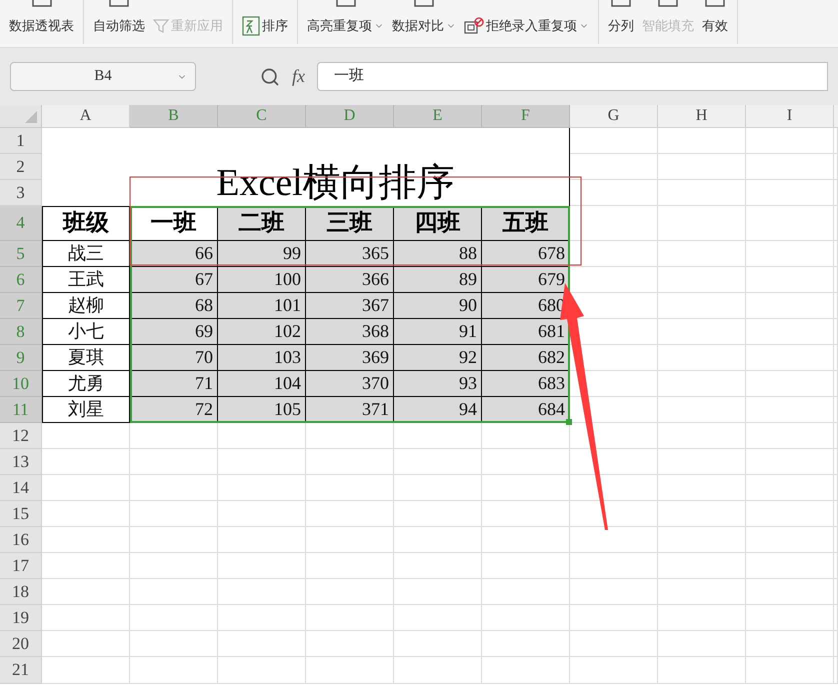  I want to click on number-cell: 102, so click(262, 332).